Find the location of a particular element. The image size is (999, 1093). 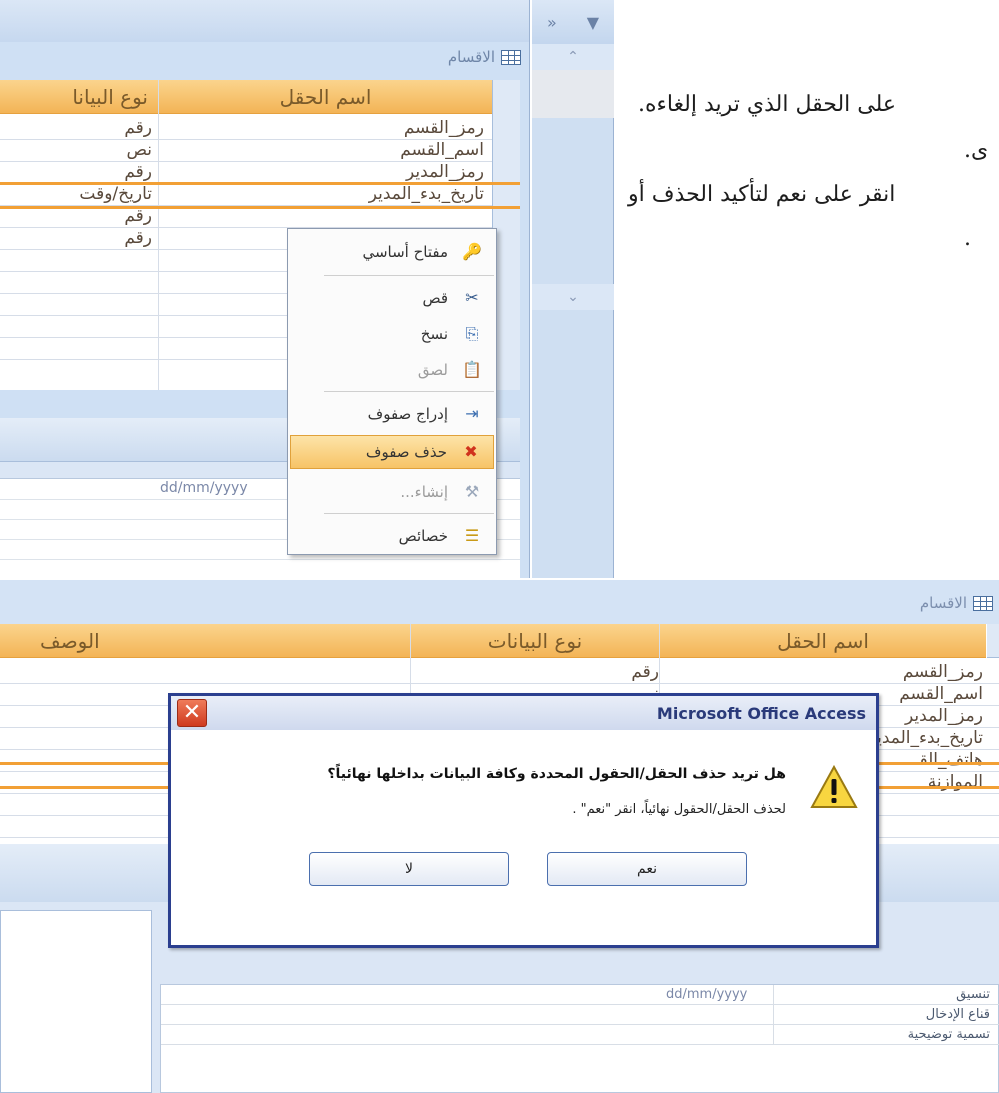

field-name-cell: هاتف_القـ is located at coordinates (949, 760).